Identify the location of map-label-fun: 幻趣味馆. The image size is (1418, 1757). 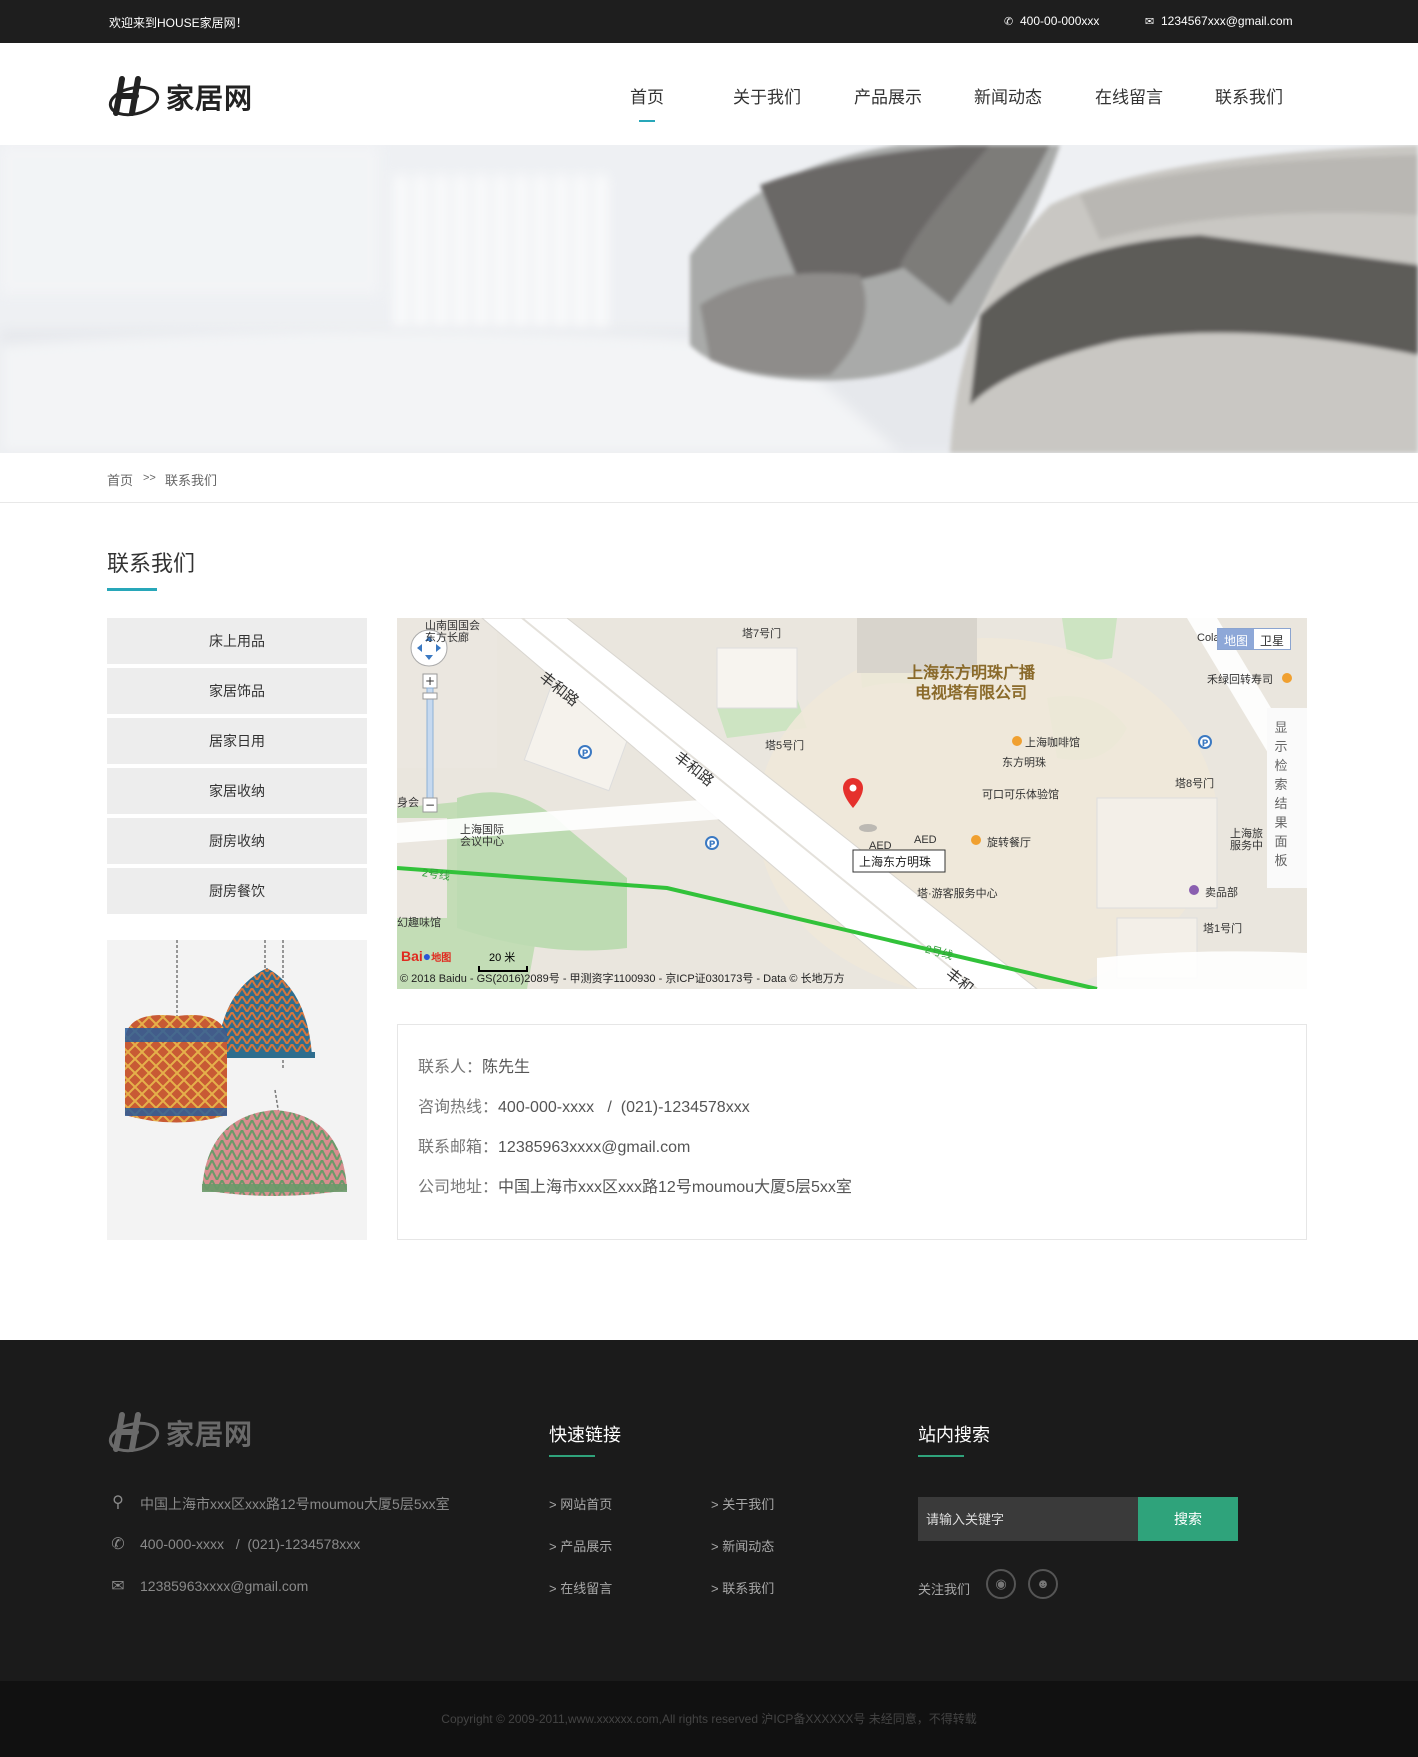
(419, 923).